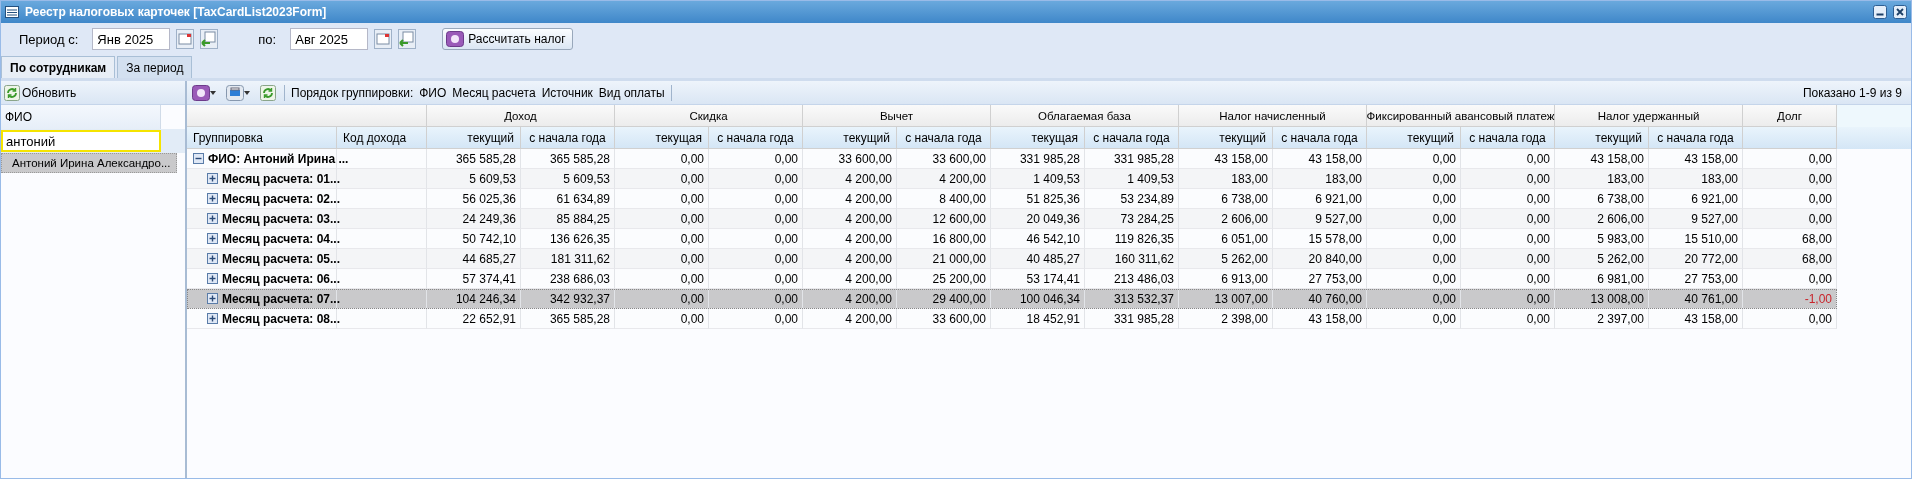 The height and width of the screenshot is (479, 1912). I want to click on refresh-button, so click(268, 92).